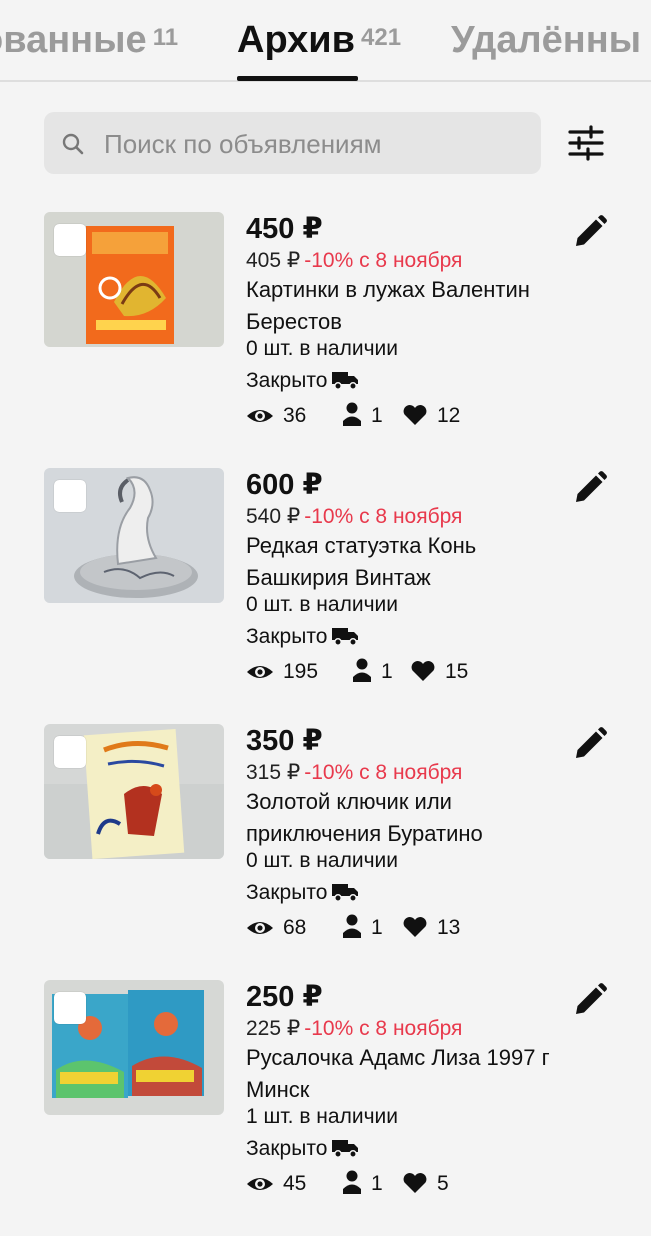  What do you see at coordinates (439, 672) in the screenshot?
I see `favorites-stat: 15` at bounding box center [439, 672].